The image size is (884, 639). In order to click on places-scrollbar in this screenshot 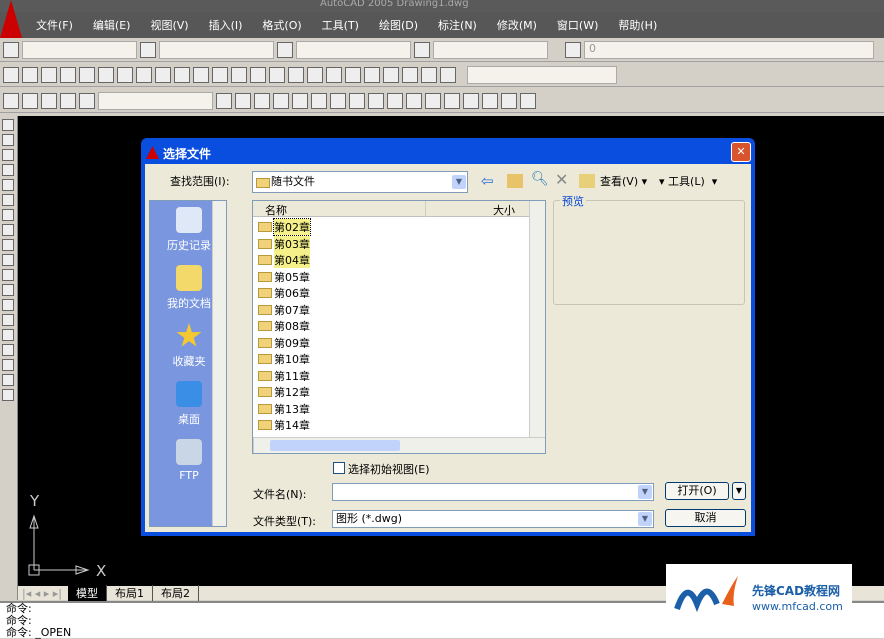, I will do `click(219, 363)`.